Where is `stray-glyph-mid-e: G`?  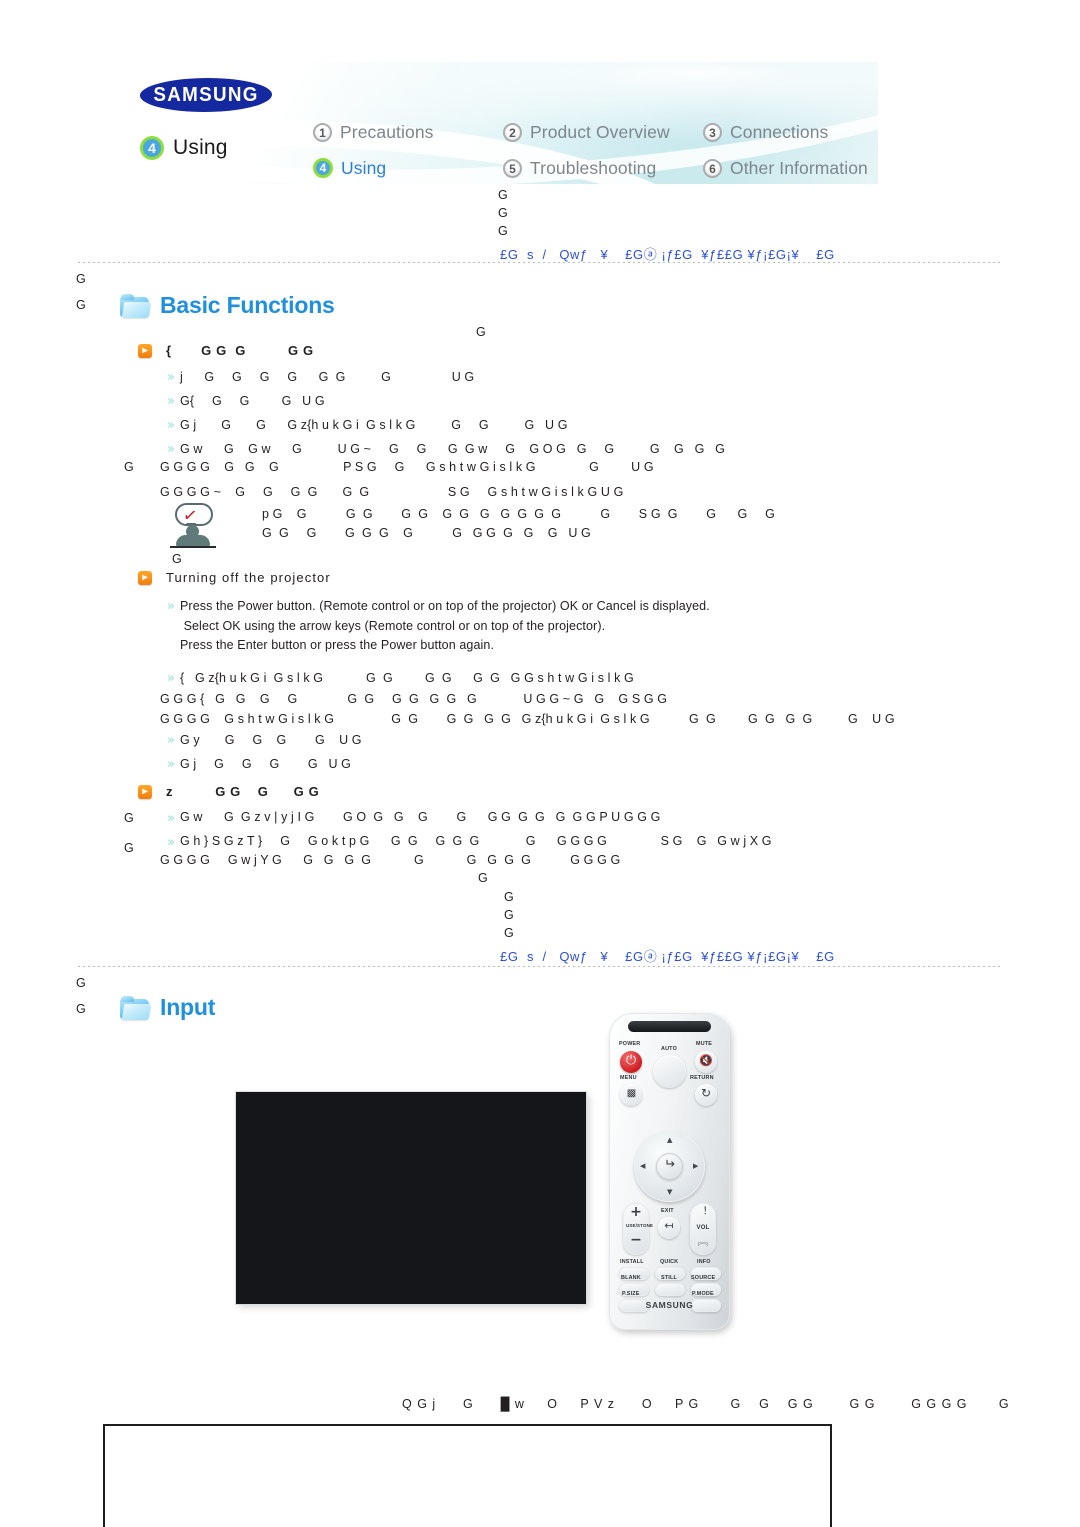 stray-glyph-mid-e: G is located at coordinates (509, 933).